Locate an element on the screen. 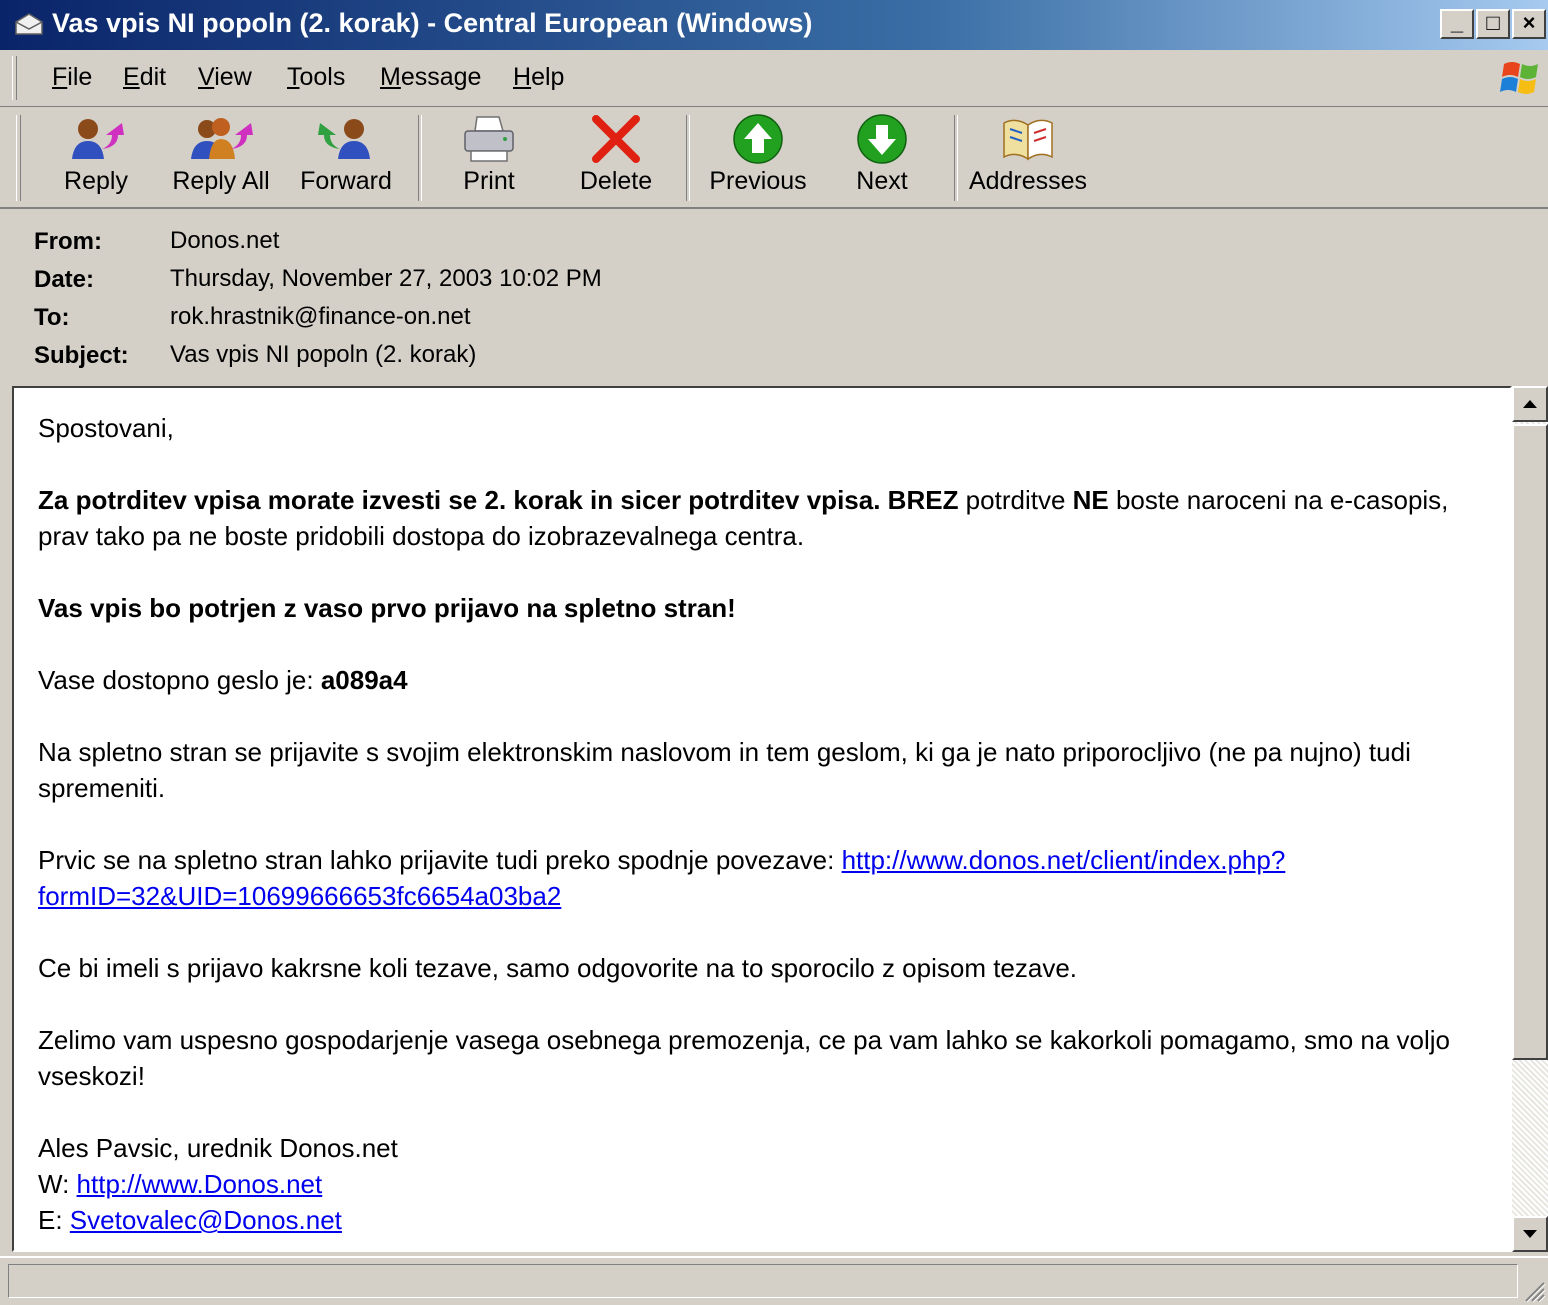 This screenshot has height=1305, width=1548. date-value: Thursday, November 27, 2003 10:02 PM is located at coordinates (386, 278).